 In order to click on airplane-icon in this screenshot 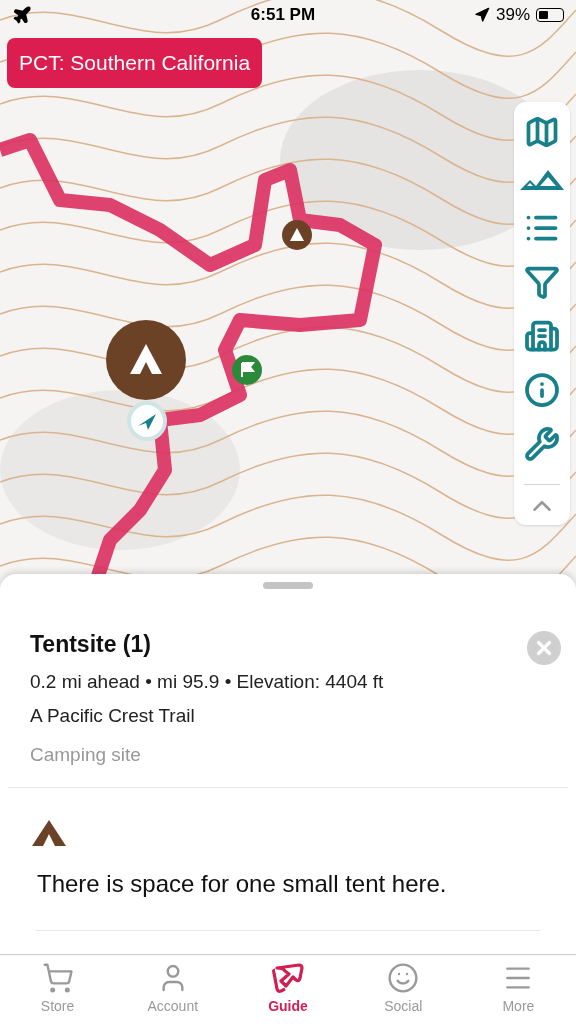, I will do `click(22, 15)`.